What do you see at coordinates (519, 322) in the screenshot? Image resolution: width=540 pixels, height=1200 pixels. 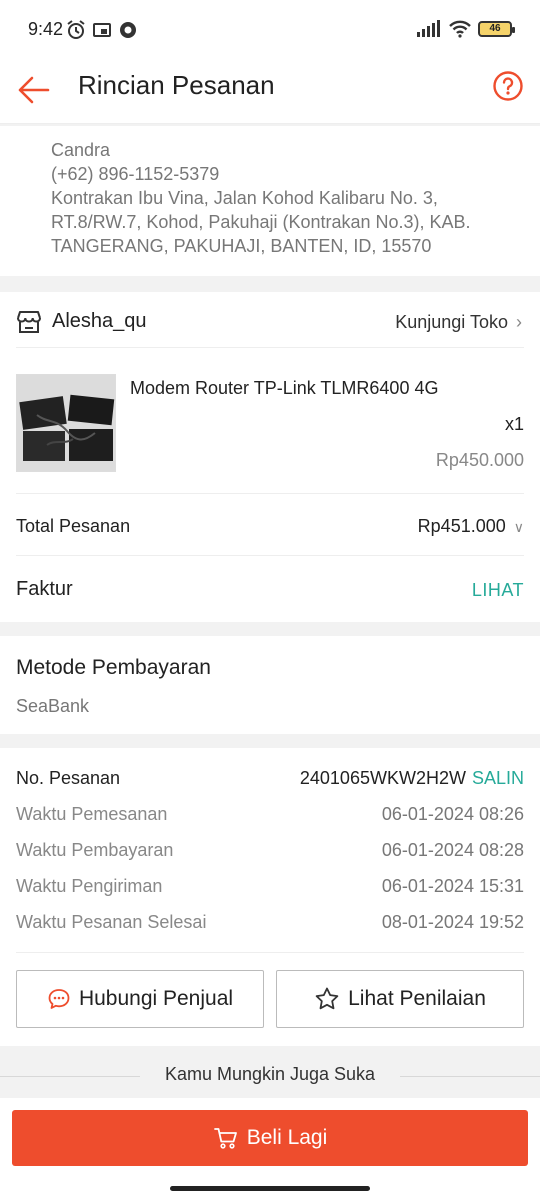 I see `chevron-right-icon: ›` at bounding box center [519, 322].